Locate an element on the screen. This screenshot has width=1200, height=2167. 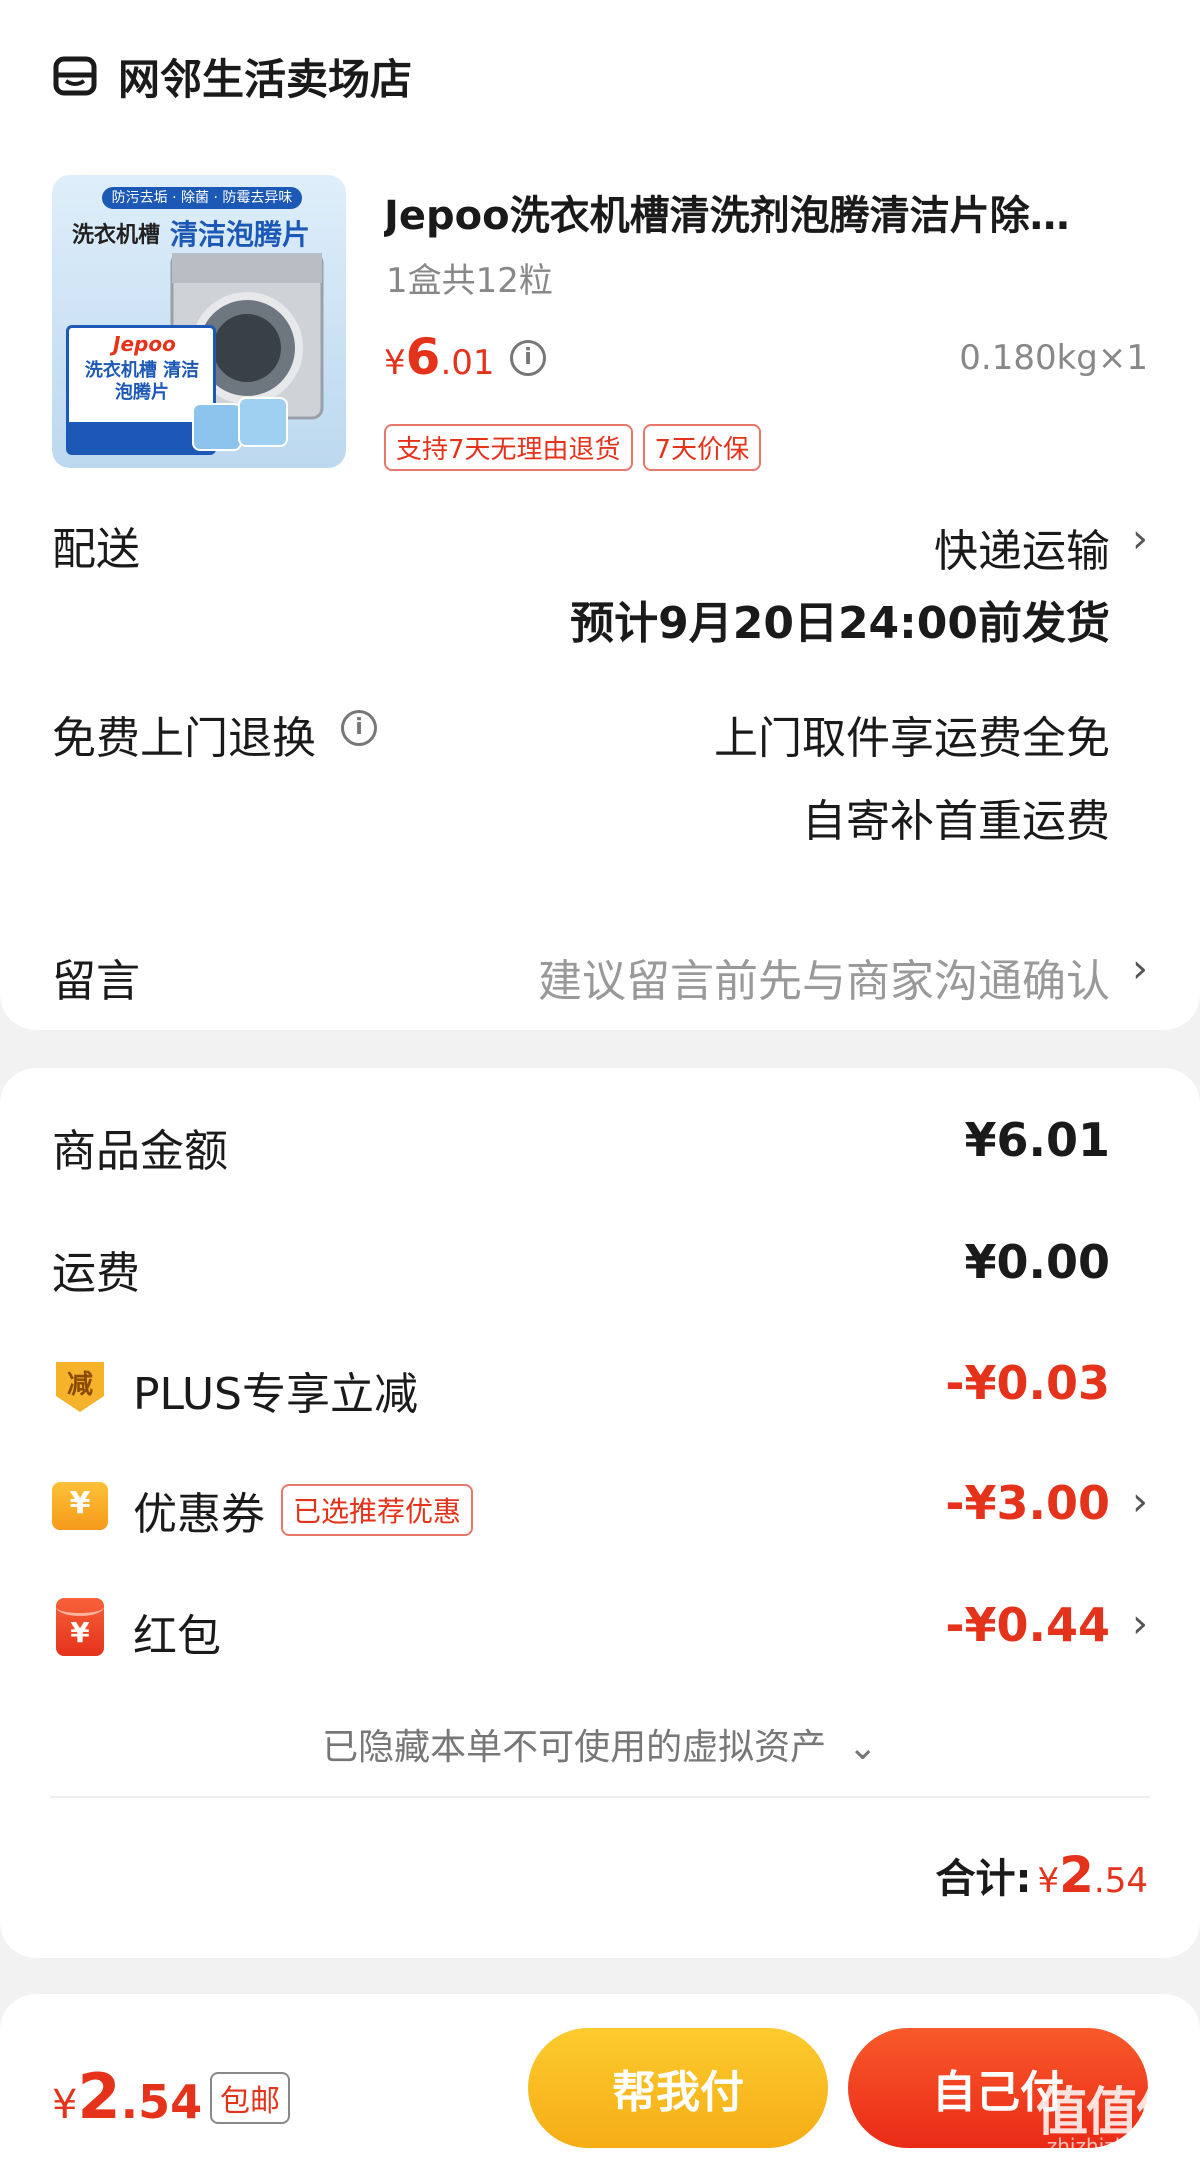
delivery-method: 快递运输 is located at coordinates (1022, 547).